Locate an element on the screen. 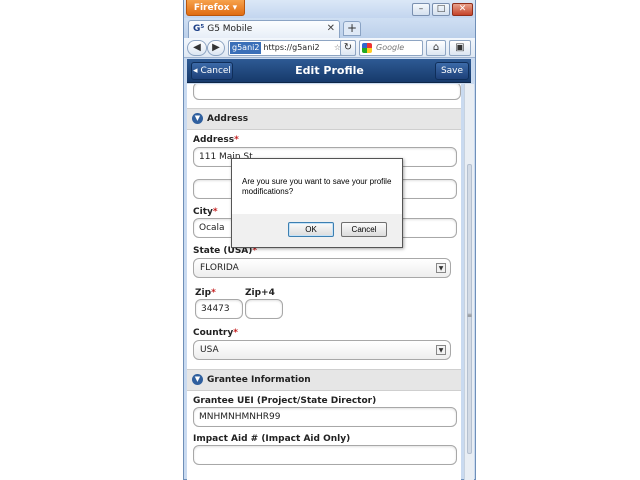 The width and height of the screenshot is (640, 480). page-title: Edit Profile is located at coordinates (329, 70).